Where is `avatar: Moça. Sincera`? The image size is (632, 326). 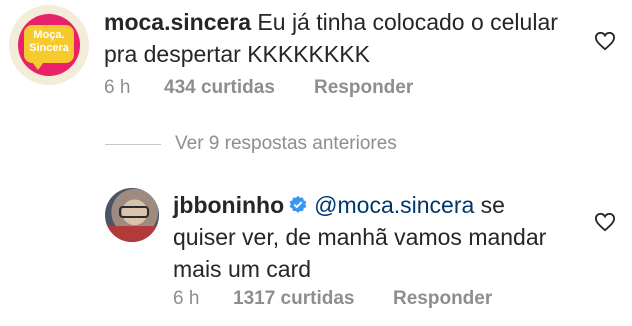 avatar: Moça. Sincera is located at coordinates (49, 45).